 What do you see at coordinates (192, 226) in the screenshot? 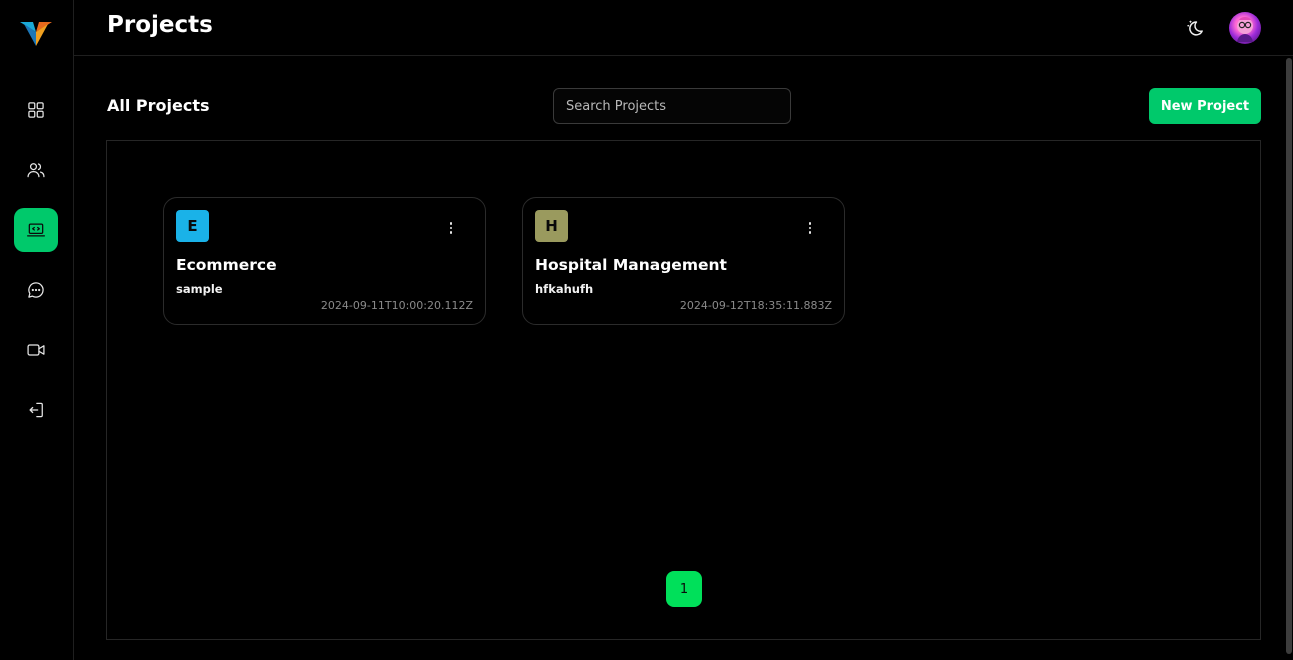
I see `project-initial-badge: E` at bounding box center [192, 226].